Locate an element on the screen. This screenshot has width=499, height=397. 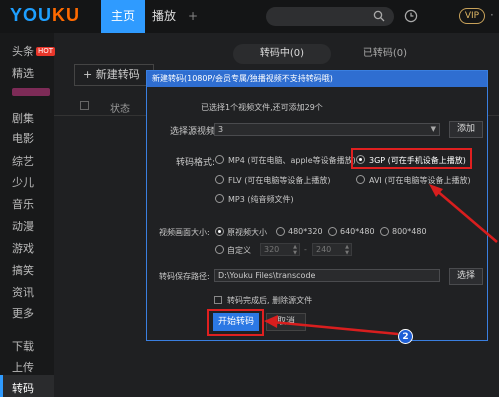
tab-transcoding: 转码中(0) is located at coordinates (282, 54).